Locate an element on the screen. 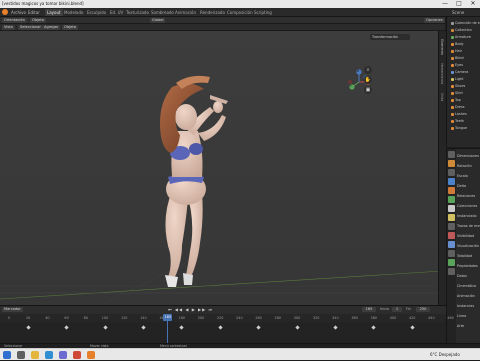 This screenshot has width=480, height=361. properties-row: Dimensiones is located at coordinates (468, 156).